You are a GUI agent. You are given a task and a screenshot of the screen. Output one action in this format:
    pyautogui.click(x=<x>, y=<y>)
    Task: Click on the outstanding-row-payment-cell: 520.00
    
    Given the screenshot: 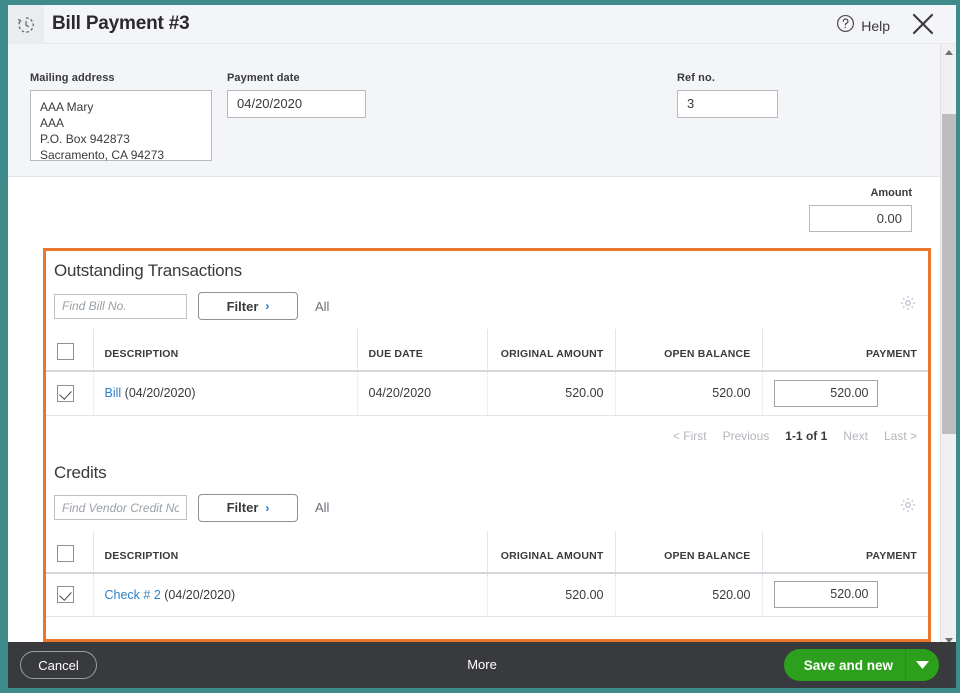 What is the action you would take?
    pyautogui.click(x=845, y=393)
    